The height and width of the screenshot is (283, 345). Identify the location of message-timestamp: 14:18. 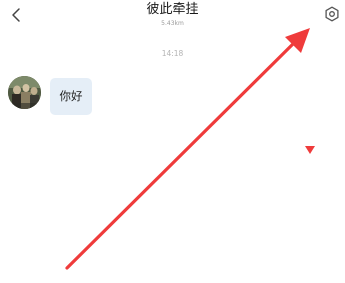
(172, 53).